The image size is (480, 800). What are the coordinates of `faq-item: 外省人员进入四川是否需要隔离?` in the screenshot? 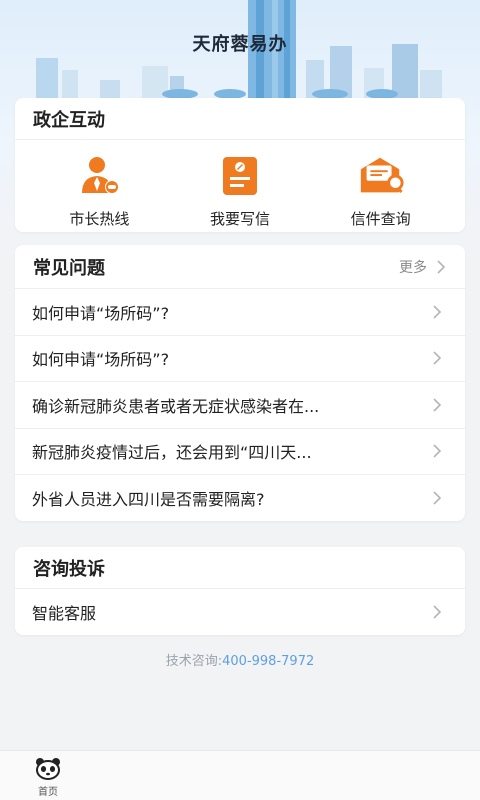 It's located at (240, 498).